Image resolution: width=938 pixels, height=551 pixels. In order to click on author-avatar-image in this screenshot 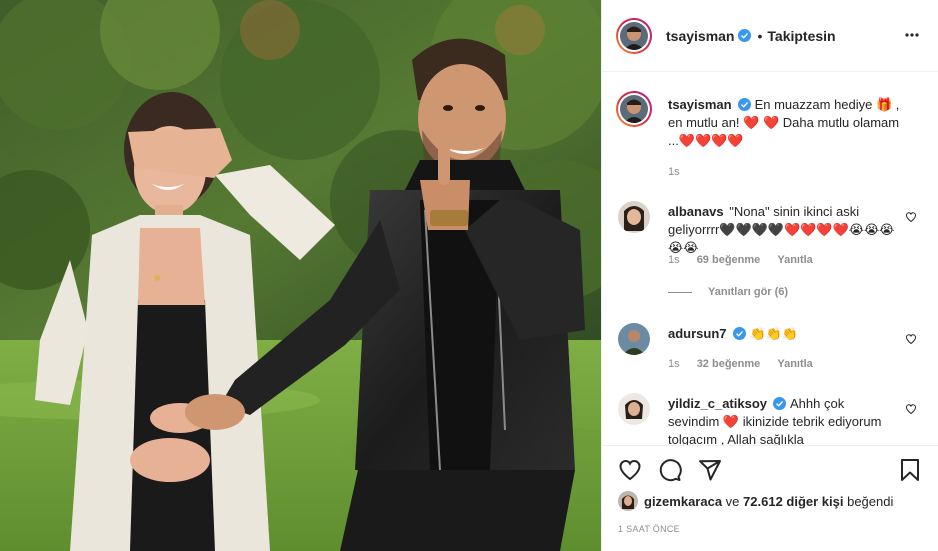, I will do `click(634, 35)`.